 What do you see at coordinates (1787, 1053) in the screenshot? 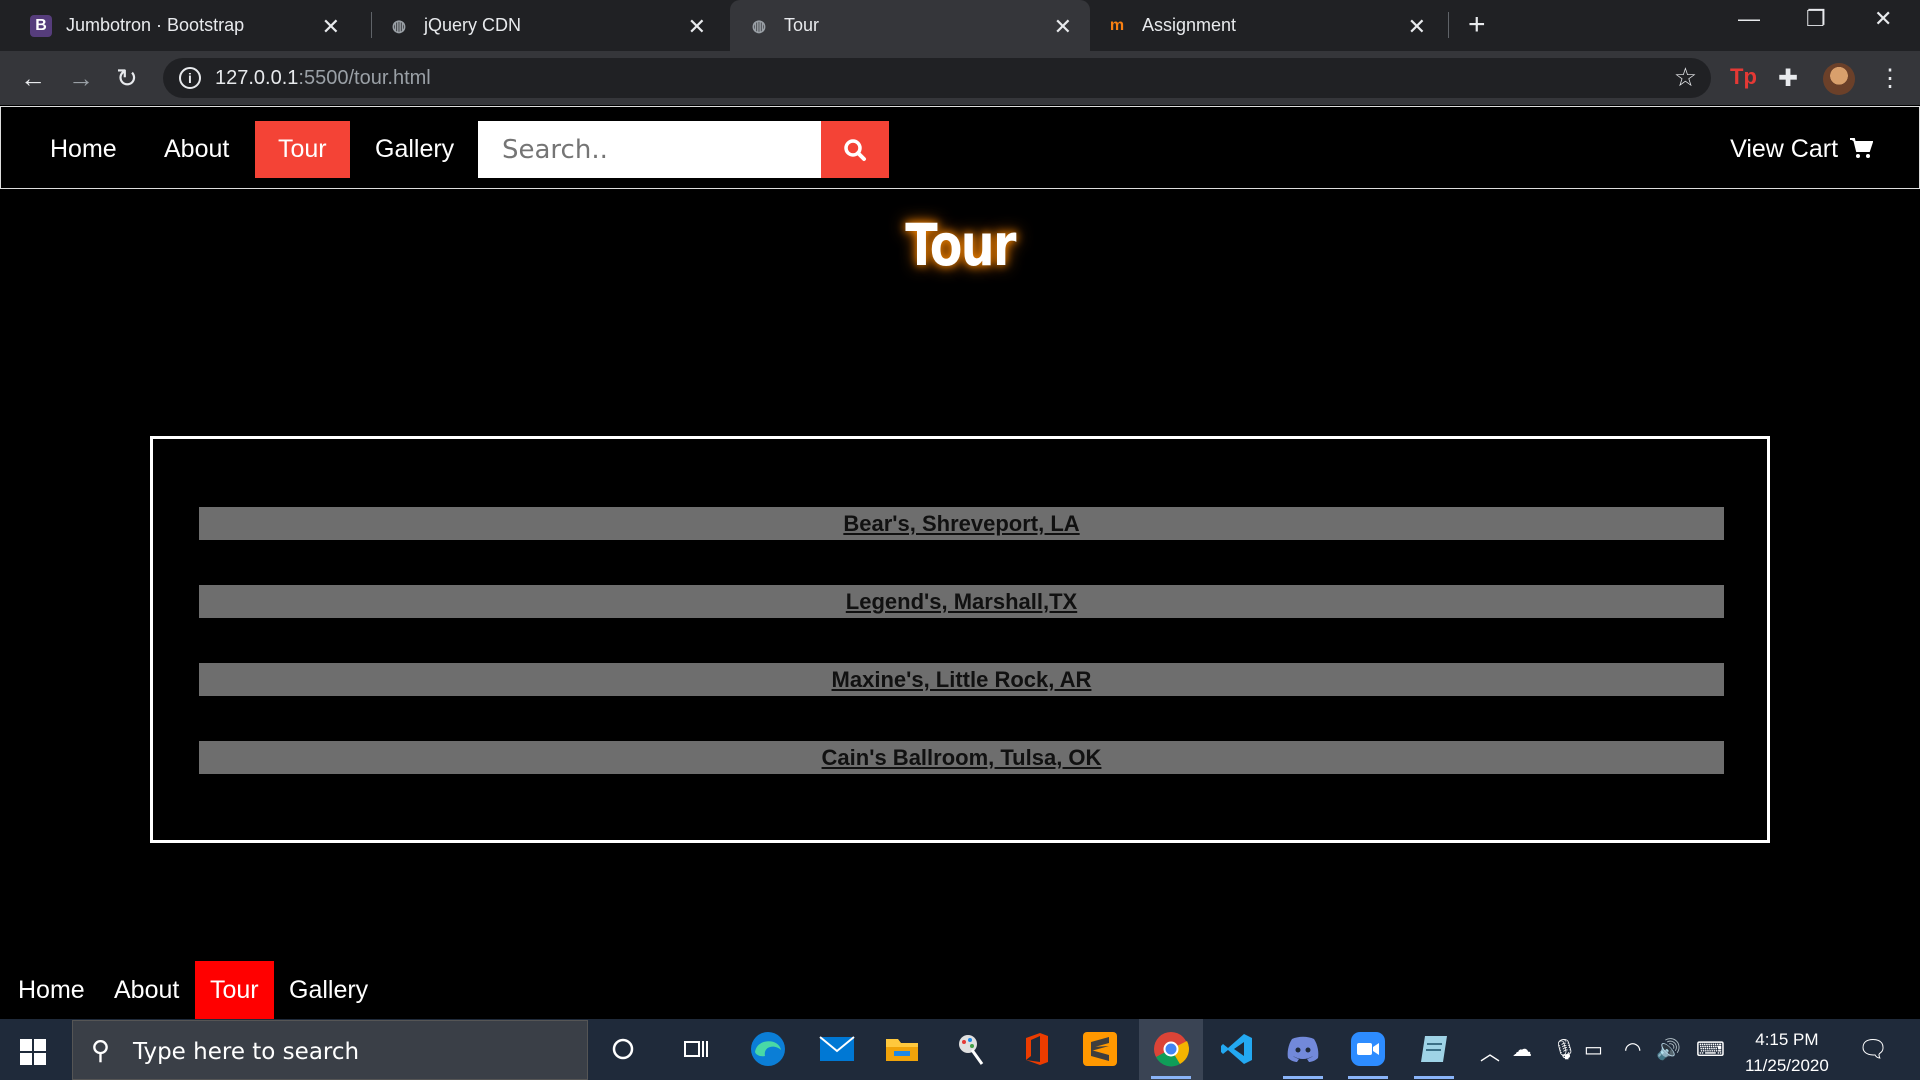
I see `system-clock: 4:15 PM 11/25/2020` at bounding box center [1787, 1053].